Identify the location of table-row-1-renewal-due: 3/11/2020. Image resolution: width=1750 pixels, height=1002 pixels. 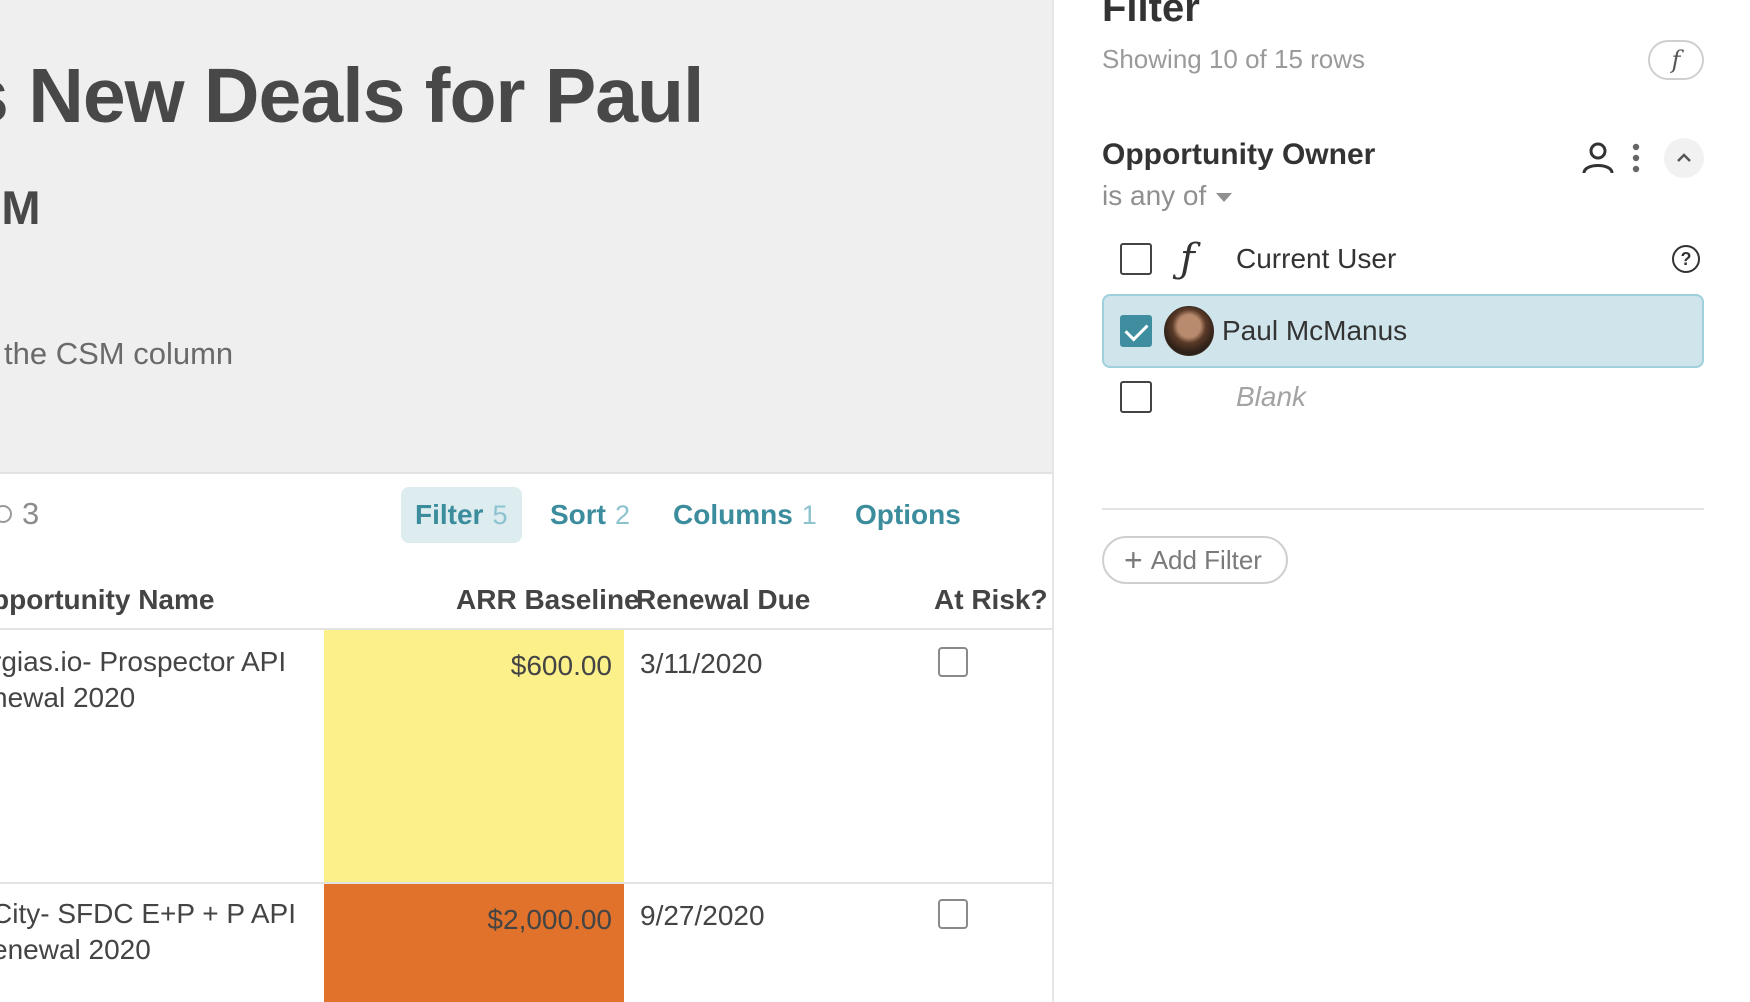
(701, 664).